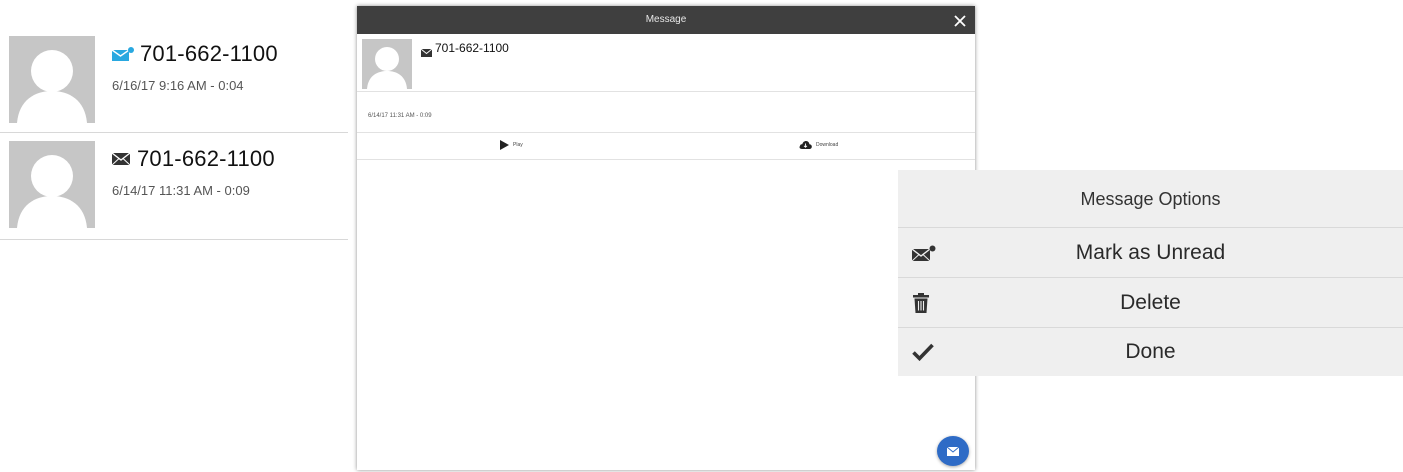 This screenshot has height=472, width=1403. I want to click on done-button: Done, so click(1150, 351).